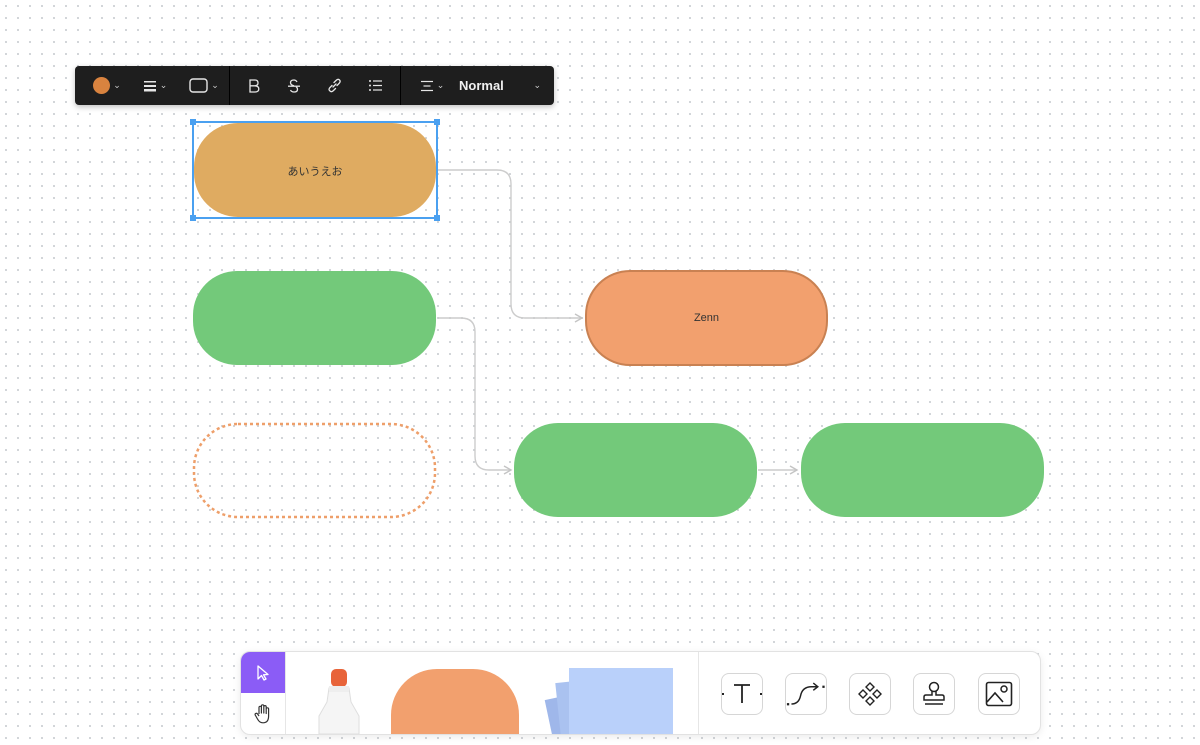  I want to click on bullet-list-button, so click(375, 85).